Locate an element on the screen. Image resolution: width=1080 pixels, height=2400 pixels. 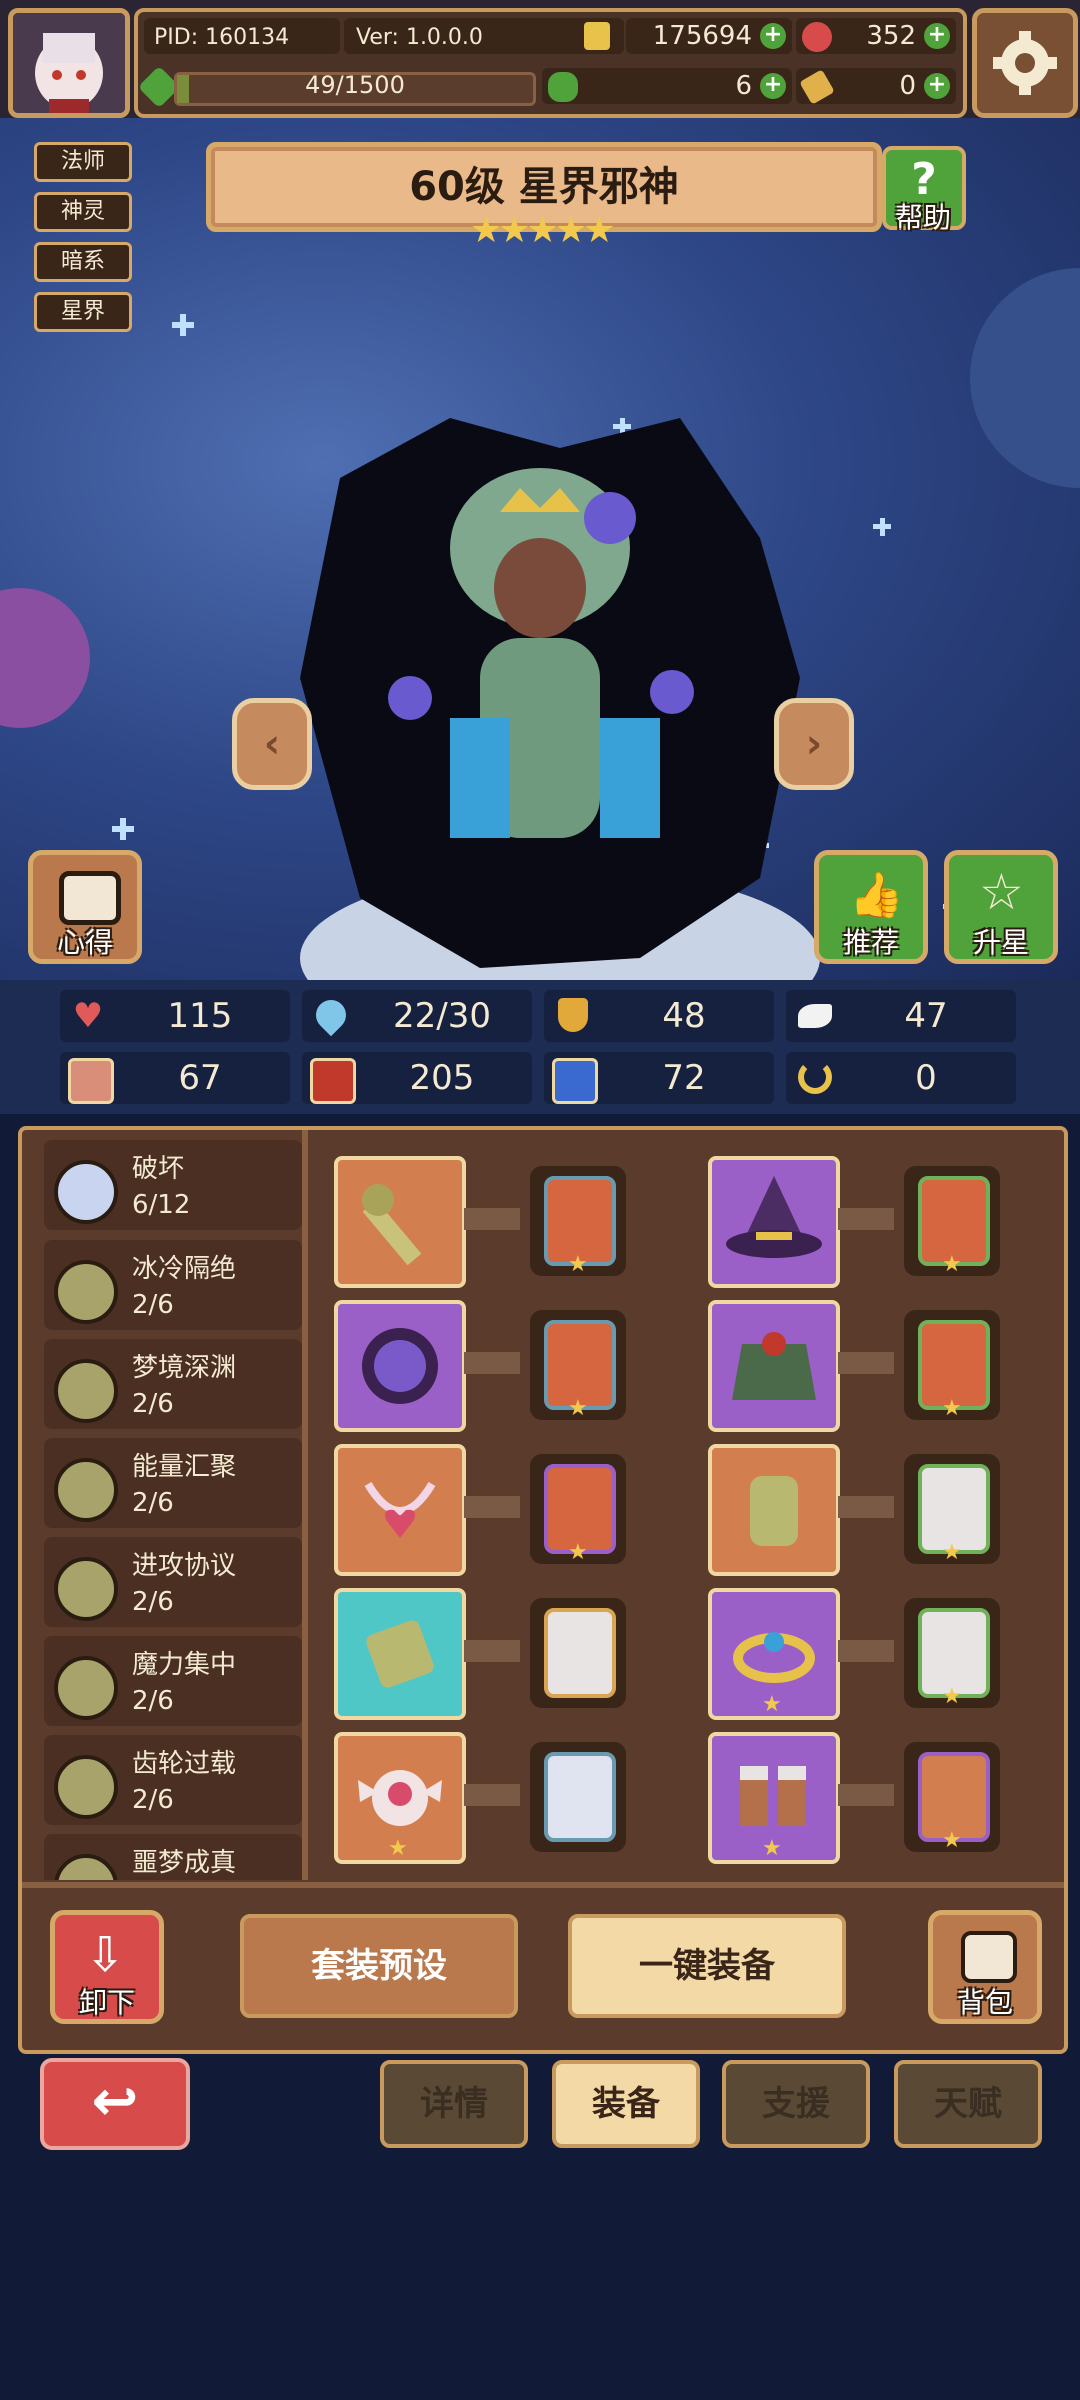
tab-support: 支援 is located at coordinates (796, 2104).